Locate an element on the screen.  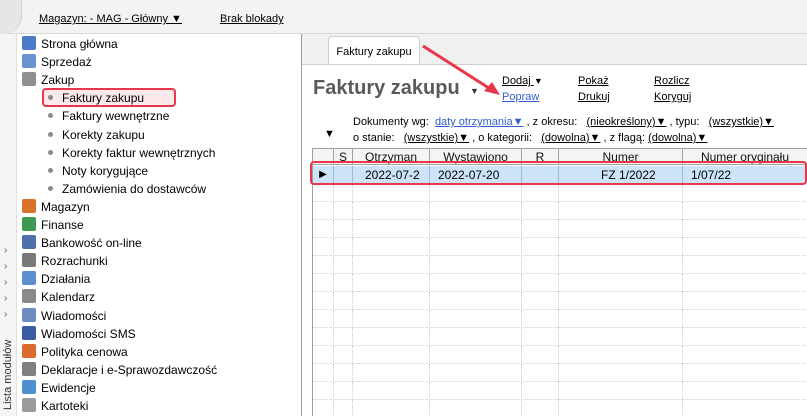
sidebar-item: Ewidencje is located at coordinates (59, 388).